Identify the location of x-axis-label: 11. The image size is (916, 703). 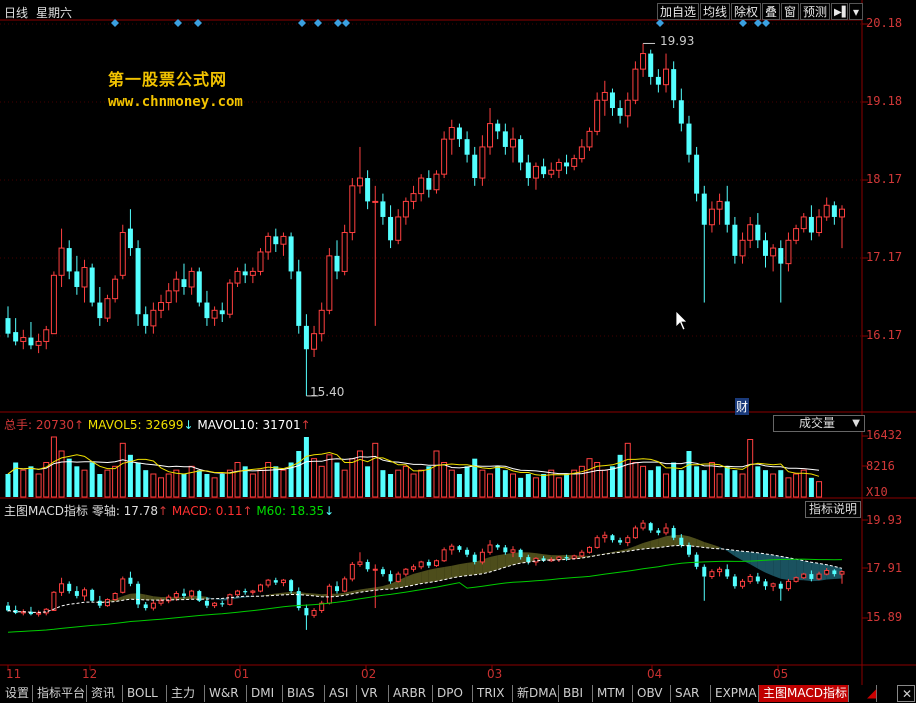
(14, 674).